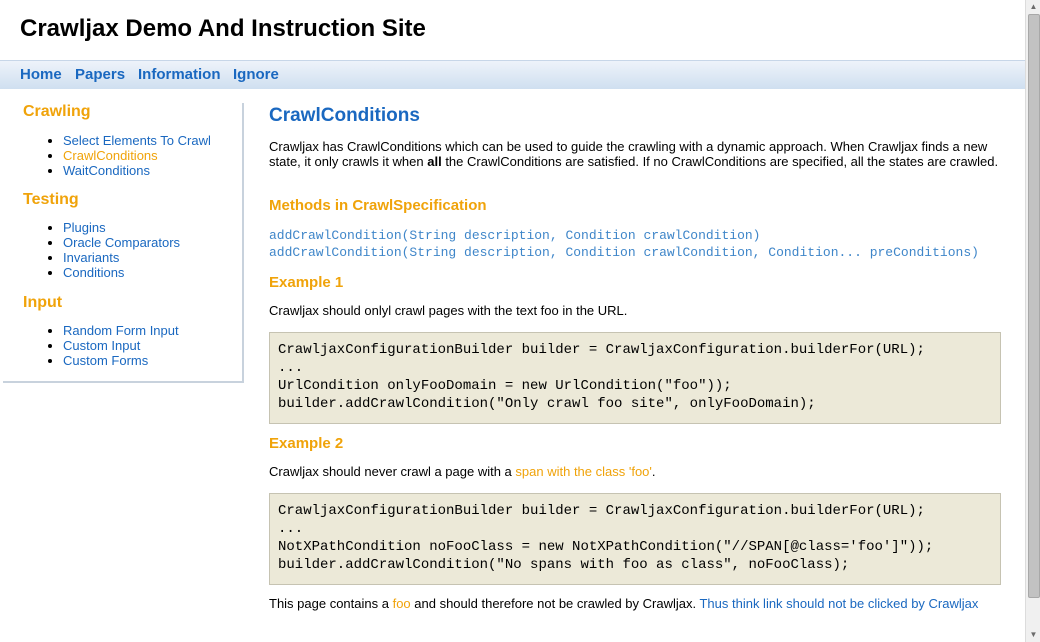  Describe the element at coordinates (583, 471) in the screenshot. I see `span-foo-link: span with the class 'foo'` at that location.